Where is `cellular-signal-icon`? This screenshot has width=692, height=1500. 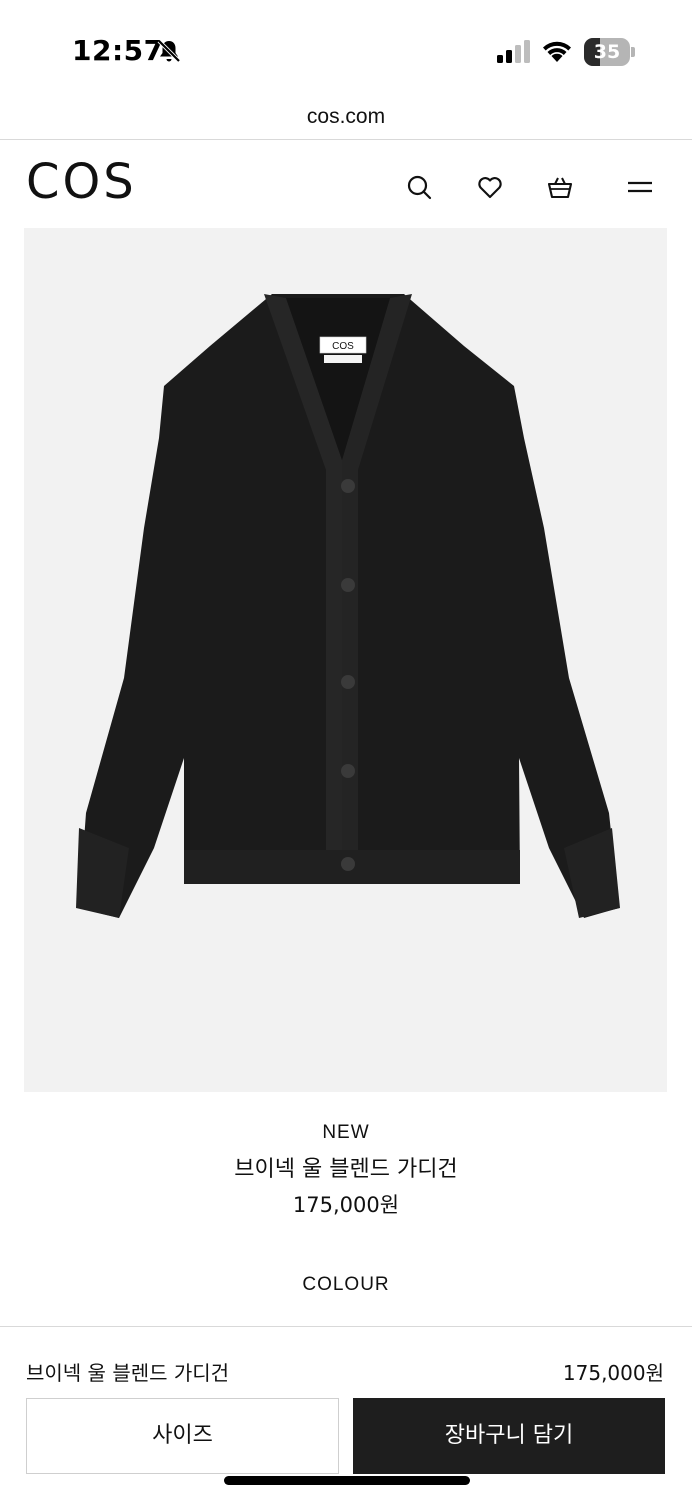 cellular-signal-icon is located at coordinates (513, 51).